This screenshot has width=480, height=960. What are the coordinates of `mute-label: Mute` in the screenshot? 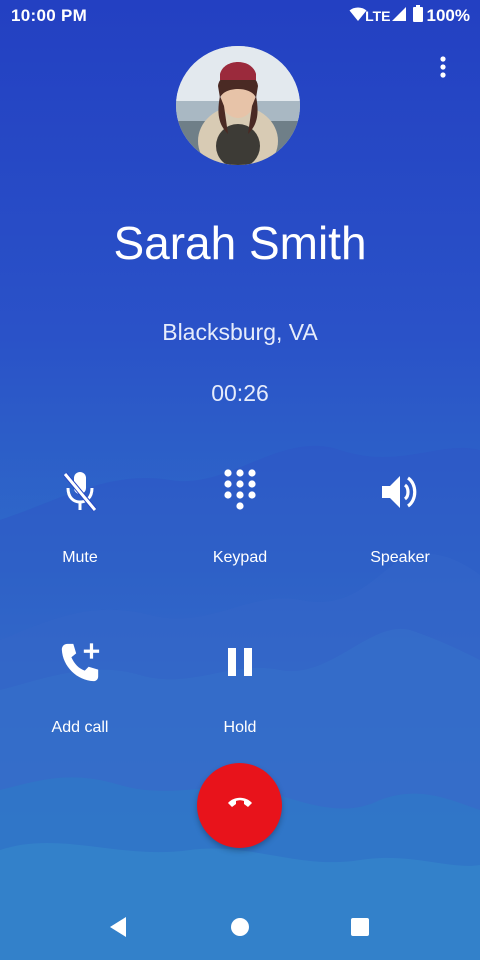 It's located at (80, 557).